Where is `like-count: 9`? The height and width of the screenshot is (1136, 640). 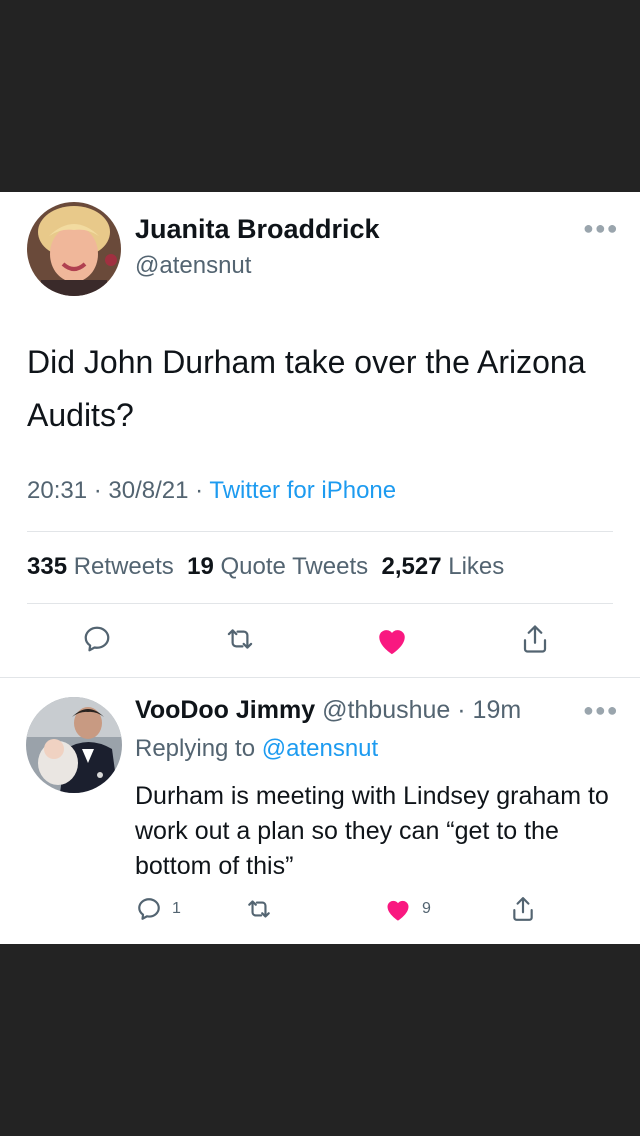 like-count: 9 is located at coordinates (426, 908).